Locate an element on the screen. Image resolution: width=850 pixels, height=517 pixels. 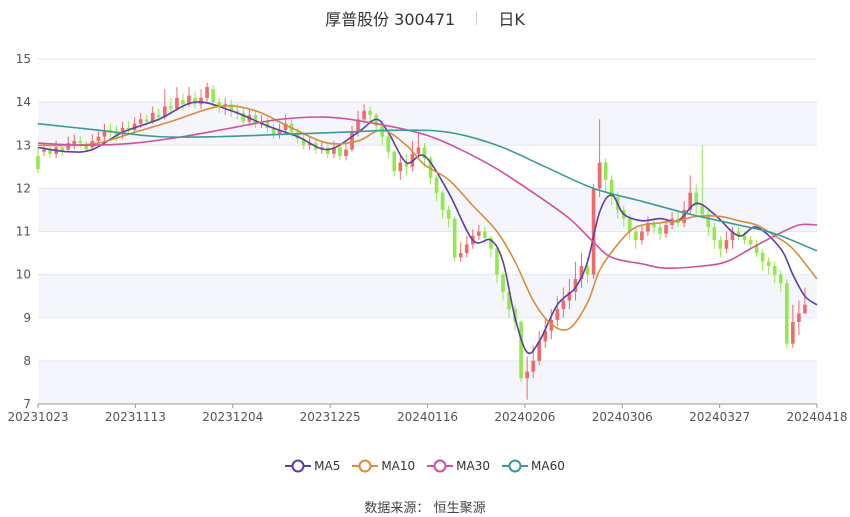
y-tick-label: 13 is located at coordinates (23, 145).